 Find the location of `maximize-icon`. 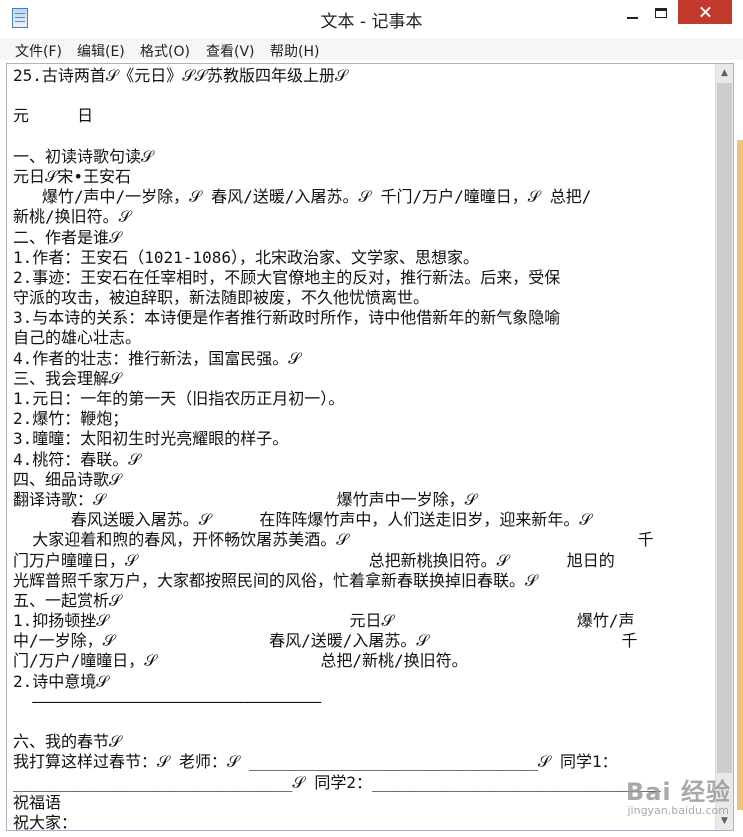

maximize-icon is located at coordinates (662, 12).